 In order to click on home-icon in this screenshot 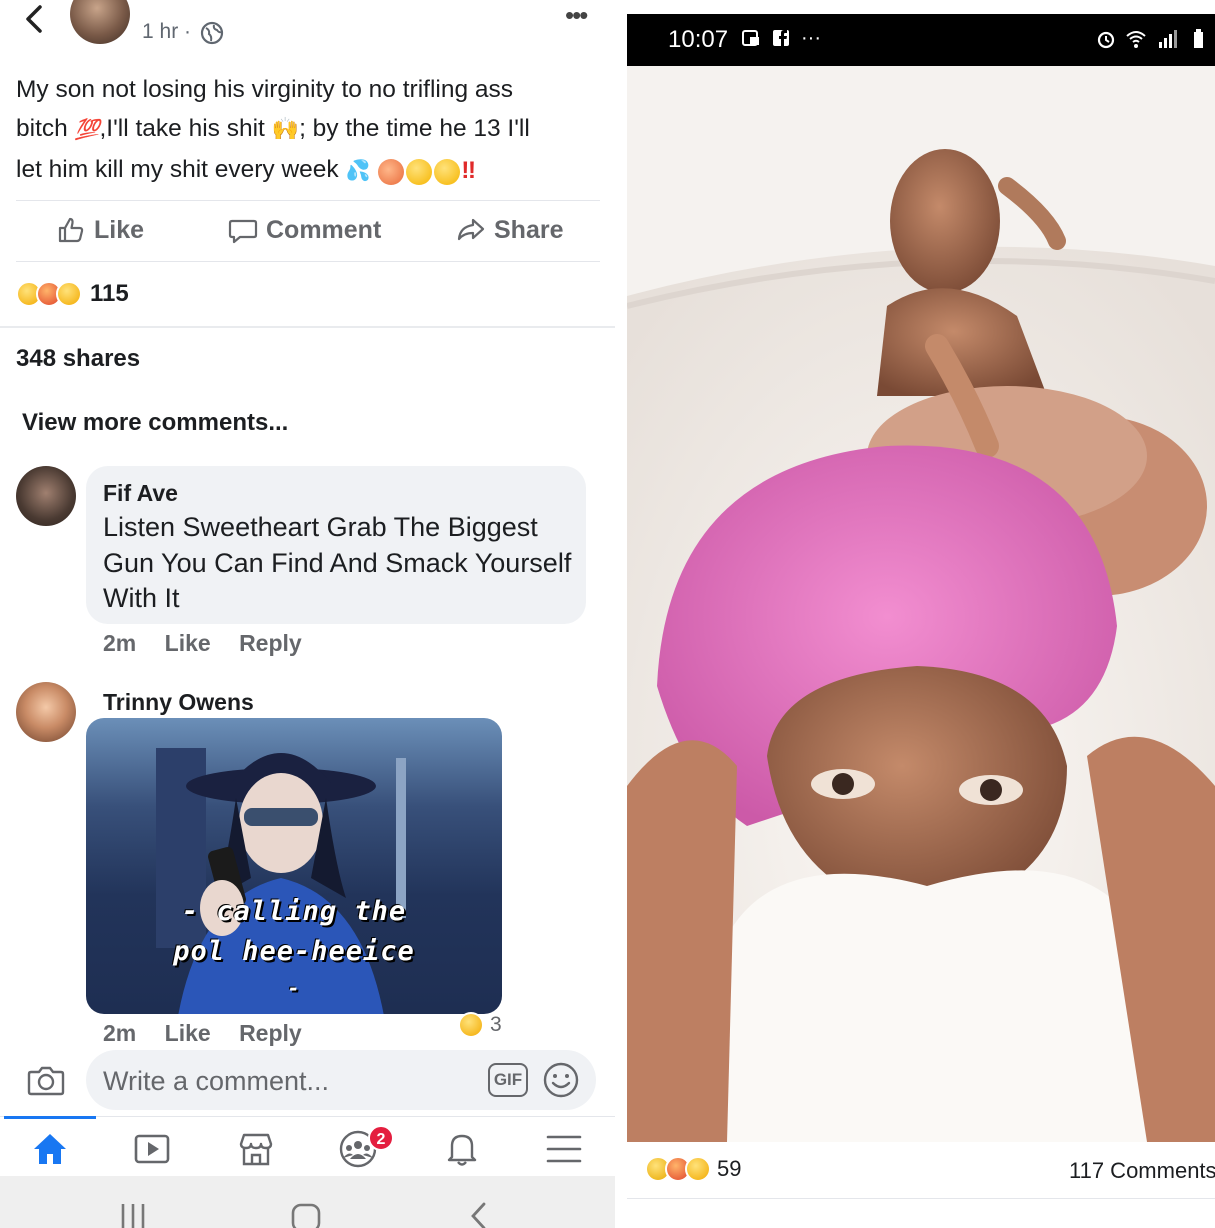, I will do `click(50, 1149)`.